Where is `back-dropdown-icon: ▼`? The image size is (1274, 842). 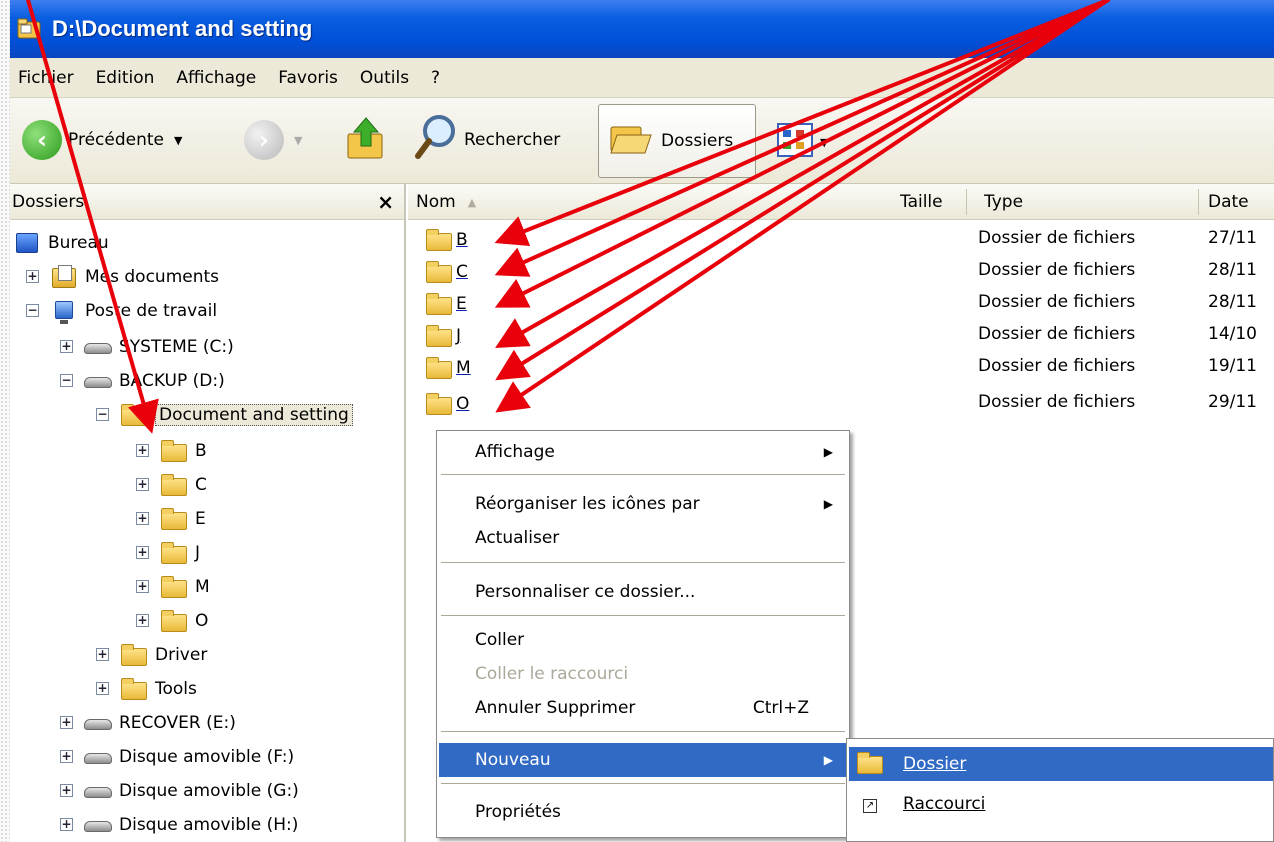
back-dropdown-icon: ▼ is located at coordinates (178, 140).